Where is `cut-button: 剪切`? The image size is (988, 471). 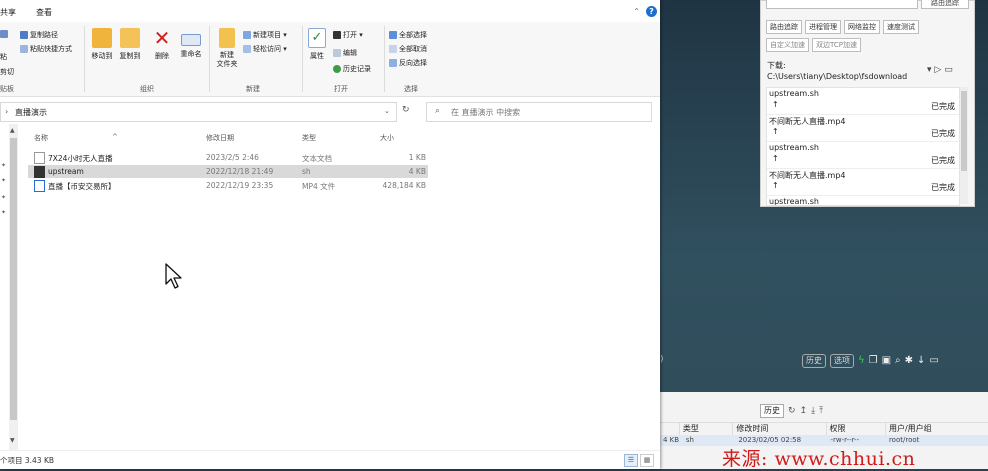 cut-button: 剪切 is located at coordinates (7, 72).